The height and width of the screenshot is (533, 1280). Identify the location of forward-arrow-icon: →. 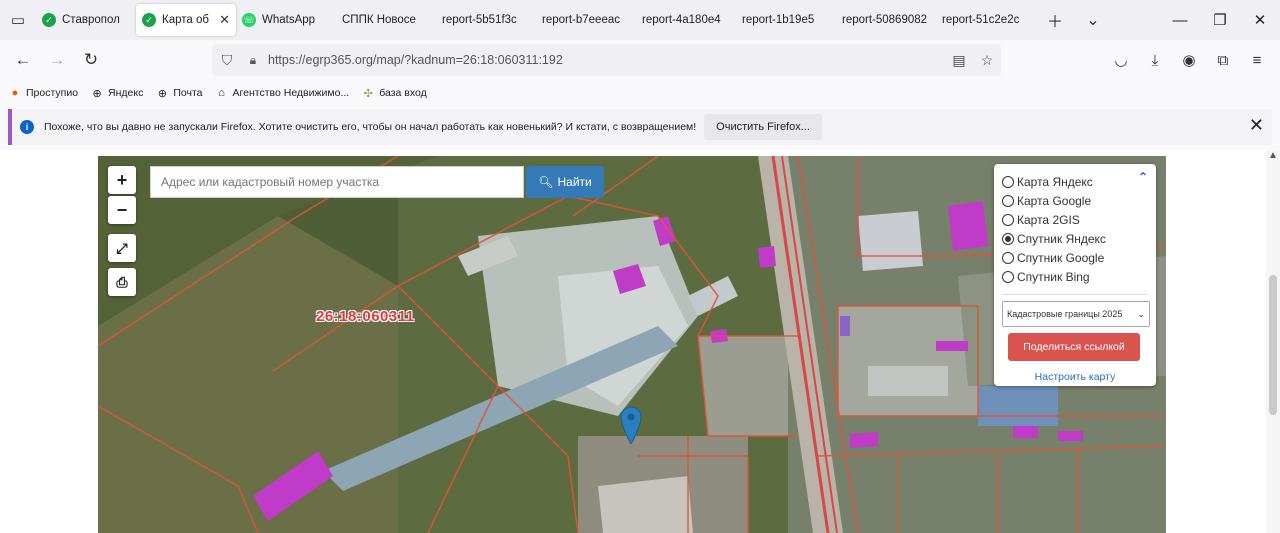
(57, 60).